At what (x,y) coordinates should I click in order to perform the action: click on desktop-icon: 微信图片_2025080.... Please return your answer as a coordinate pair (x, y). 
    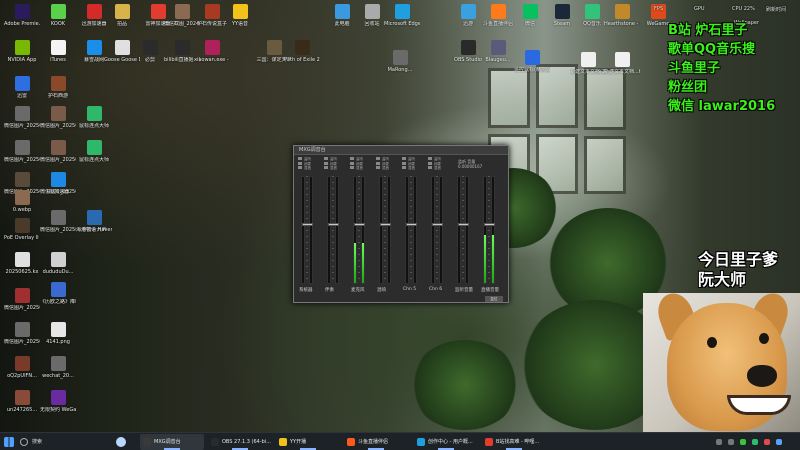
    Looking at the image, I should click on (22, 151).